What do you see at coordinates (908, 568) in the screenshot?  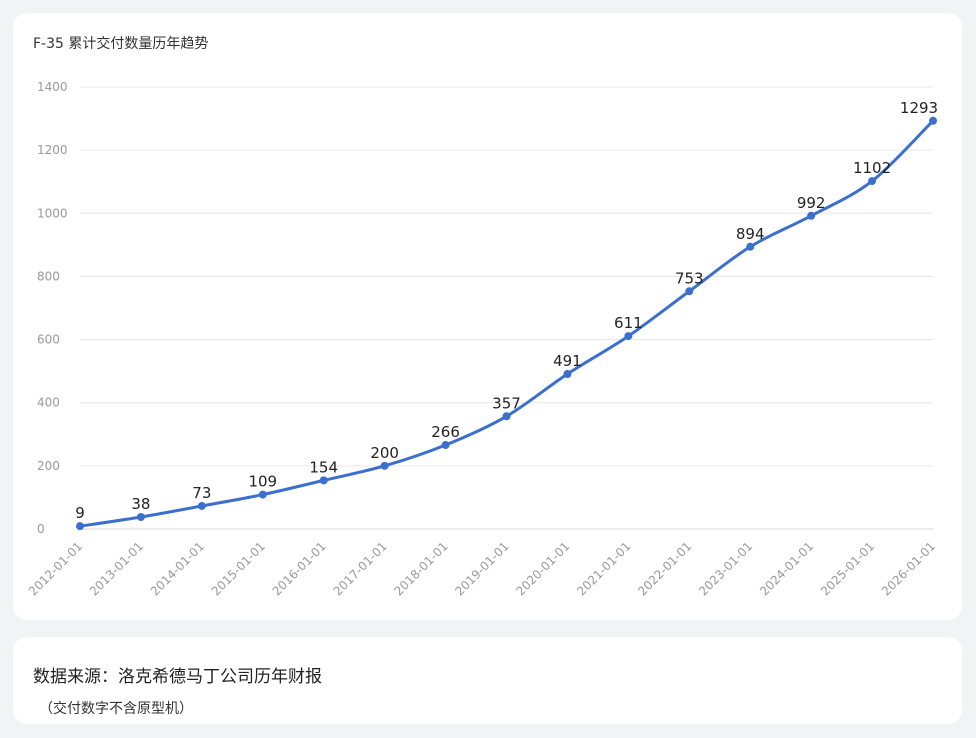 I see `x-tick-label: 2026-01-01` at bounding box center [908, 568].